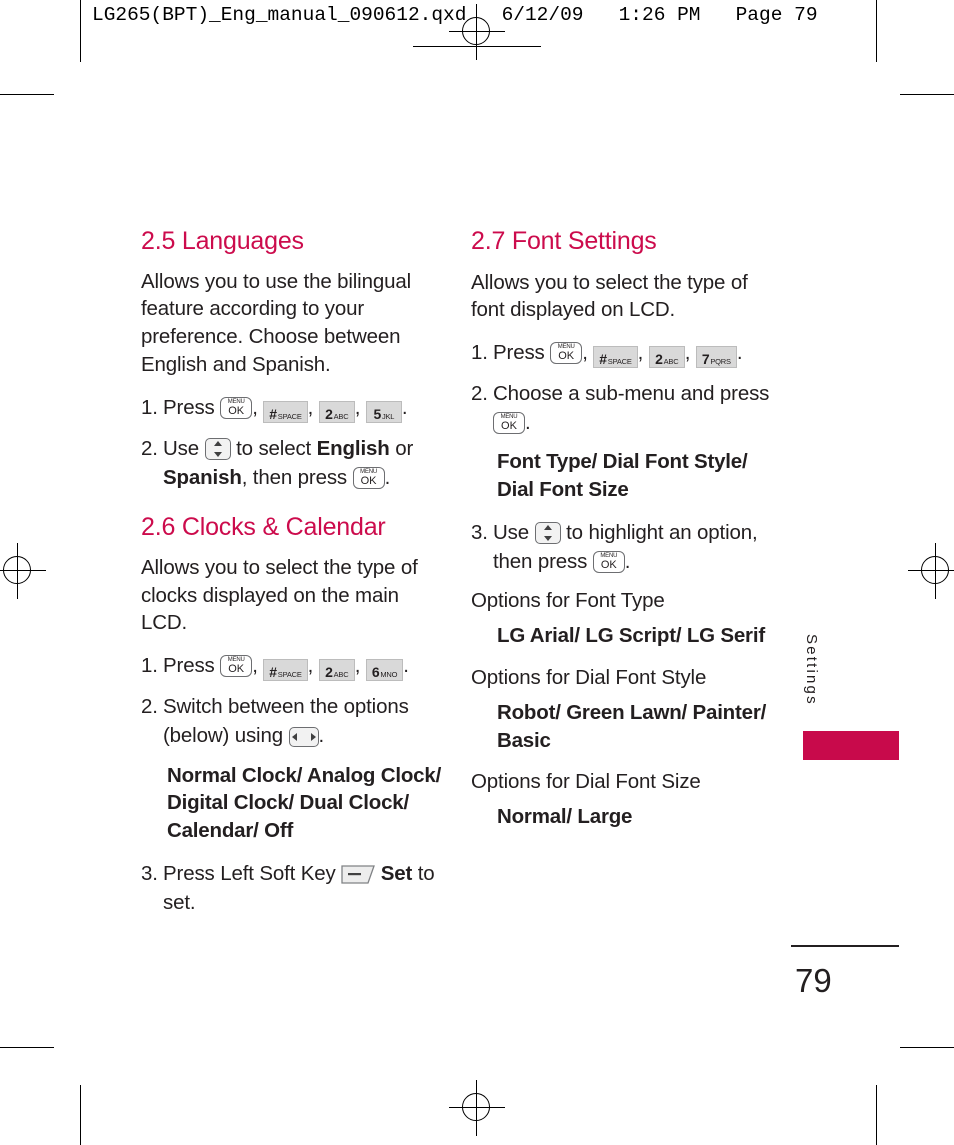 The height and width of the screenshot is (1145, 954). What do you see at coordinates (274, 448) in the screenshot?
I see `step-mid-text: to select` at bounding box center [274, 448].